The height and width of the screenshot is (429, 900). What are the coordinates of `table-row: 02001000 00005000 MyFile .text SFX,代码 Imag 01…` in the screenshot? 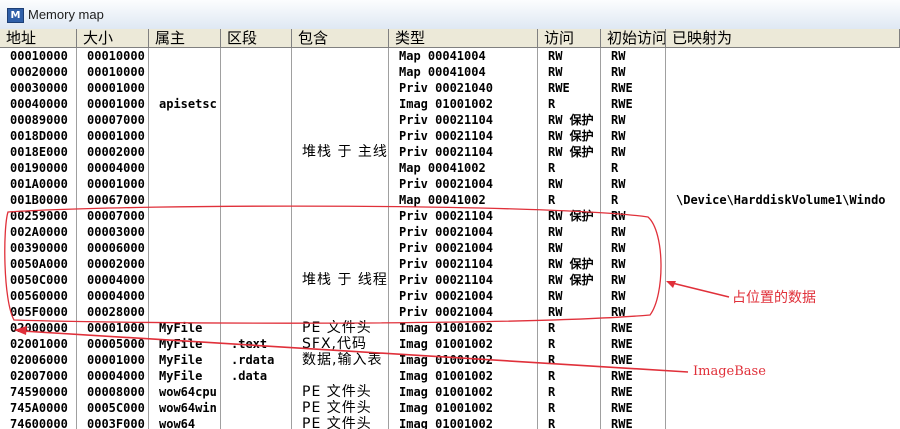 It's located at (450, 344).